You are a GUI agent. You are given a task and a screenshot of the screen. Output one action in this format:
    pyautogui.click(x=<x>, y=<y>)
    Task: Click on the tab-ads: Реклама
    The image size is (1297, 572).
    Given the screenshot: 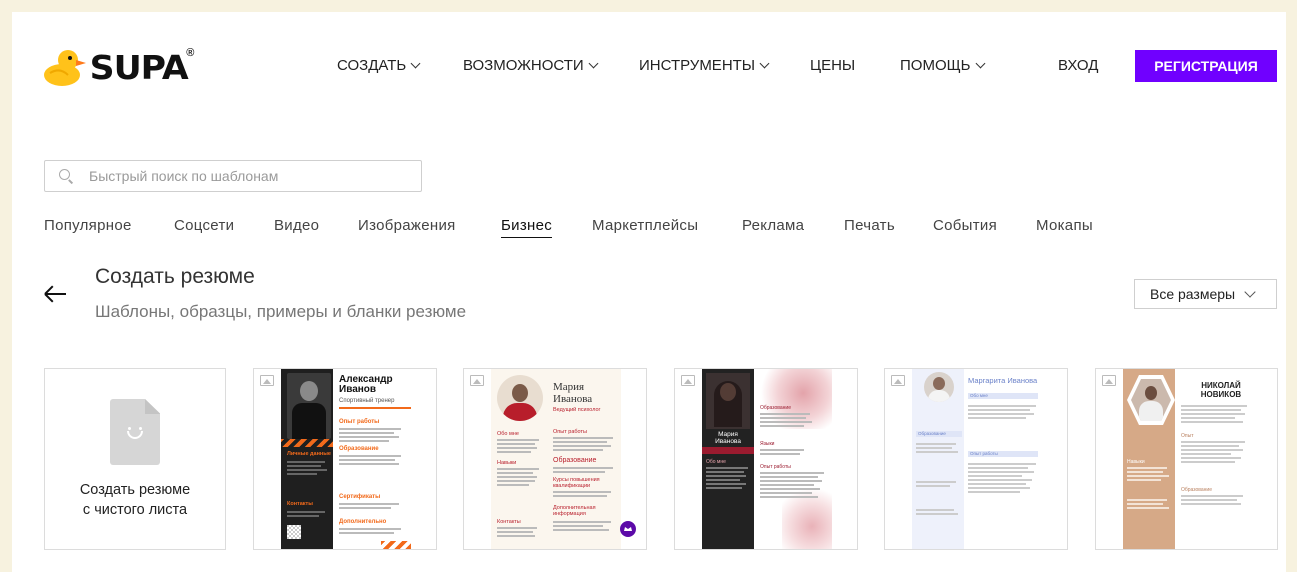 What is the action you would take?
    pyautogui.click(x=773, y=227)
    